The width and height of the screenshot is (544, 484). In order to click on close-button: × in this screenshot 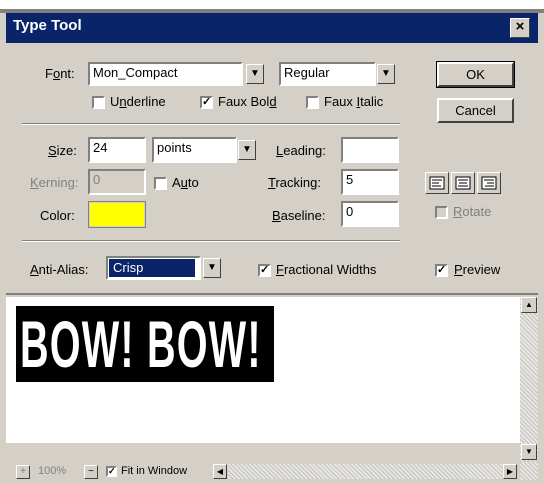, I will do `click(520, 28)`.